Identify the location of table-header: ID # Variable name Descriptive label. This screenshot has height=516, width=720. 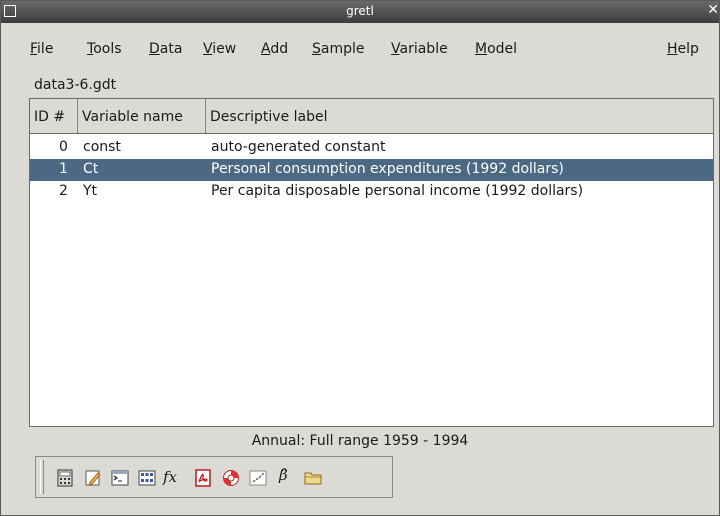
(371, 116).